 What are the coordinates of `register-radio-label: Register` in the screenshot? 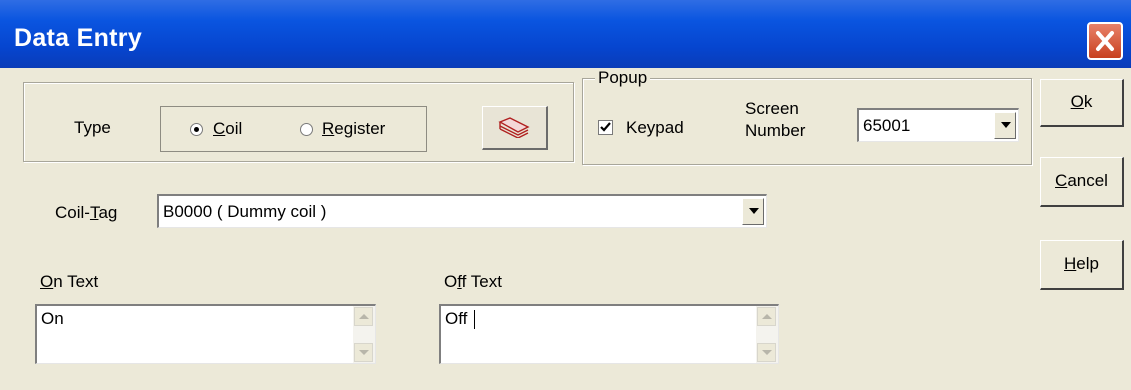 It's located at (353, 129).